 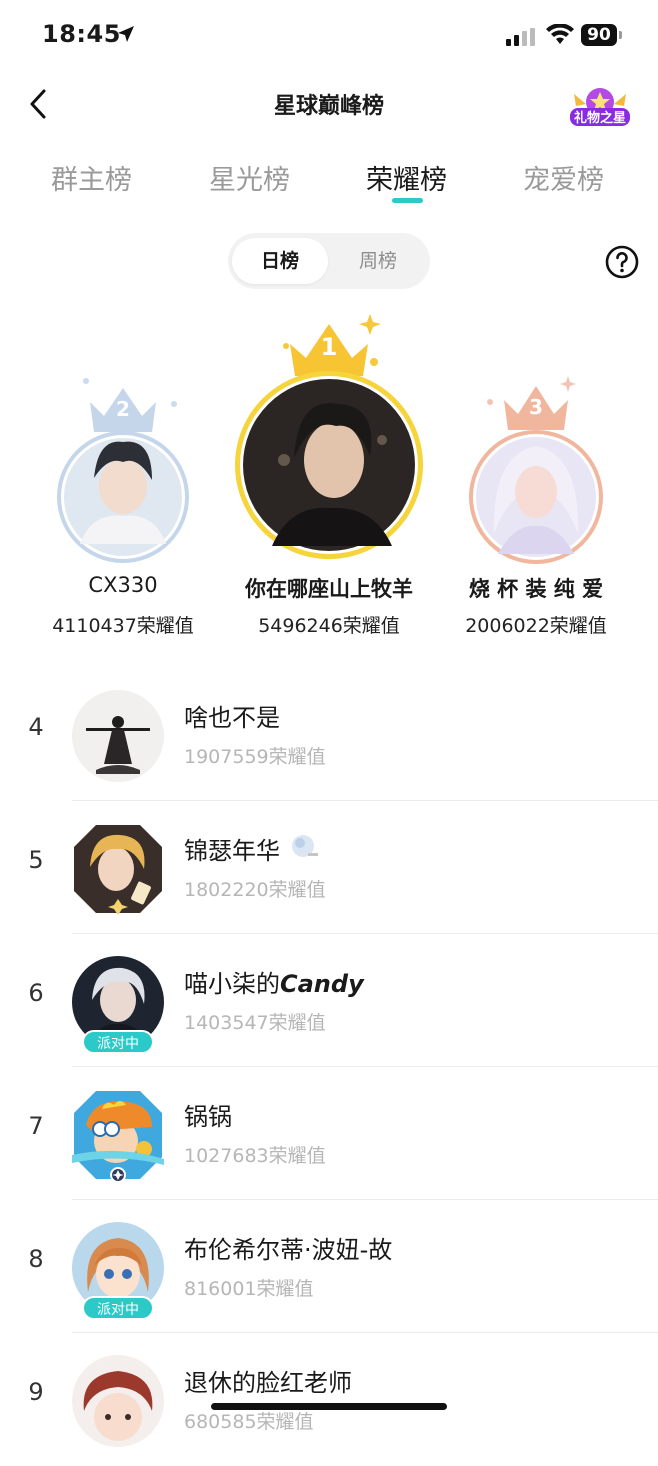 What do you see at coordinates (329, 1399) in the screenshot?
I see `list-item: 9 退休的脸红老师 680585荣耀值` at bounding box center [329, 1399].